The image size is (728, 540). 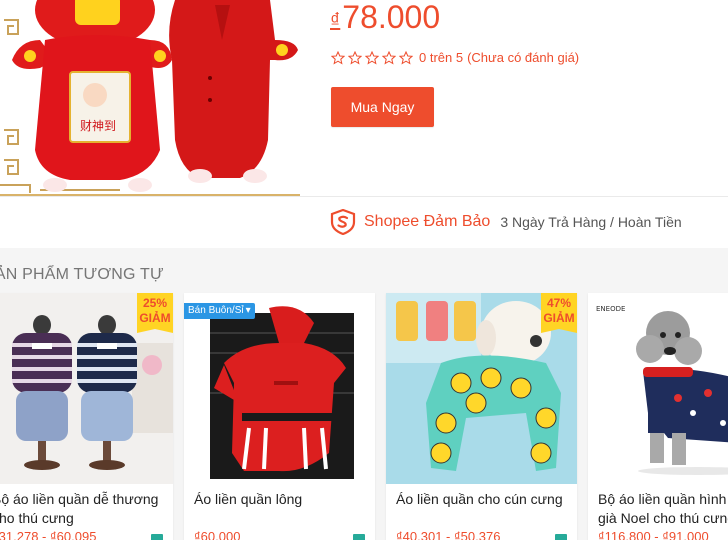 I want to click on product-card: Bán Buôn/Sỉ ▾ Áo liền quần lông ₫60.000, so click(x=279, y=416).